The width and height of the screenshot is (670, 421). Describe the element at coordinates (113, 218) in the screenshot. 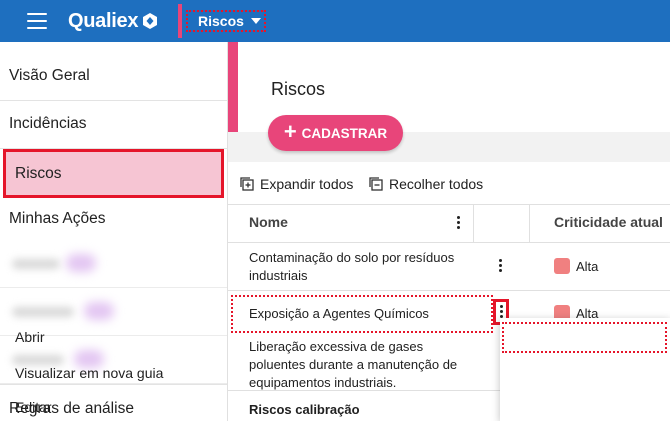

I see `sidebar-item-minhas-acoes: Minhas Ações` at that location.